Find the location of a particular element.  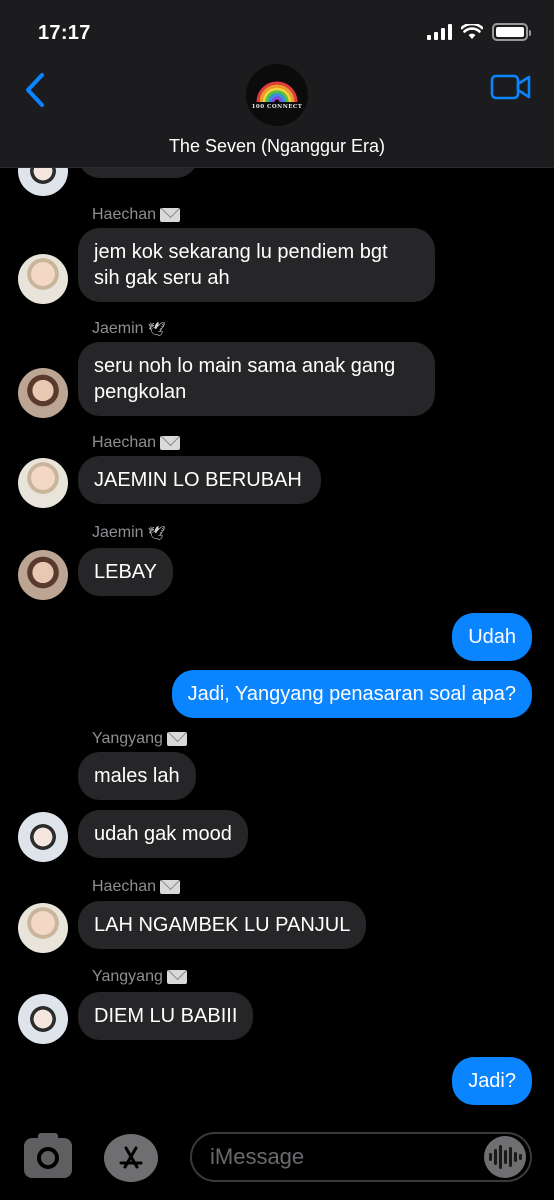

status-time: 17:17 is located at coordinates (64, 33).